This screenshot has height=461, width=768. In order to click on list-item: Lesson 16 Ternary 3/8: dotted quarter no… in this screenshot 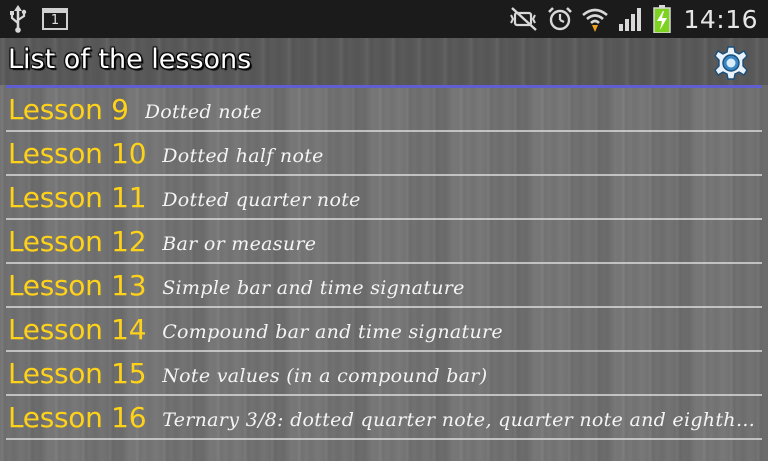, I will do `click(384, 418)`.